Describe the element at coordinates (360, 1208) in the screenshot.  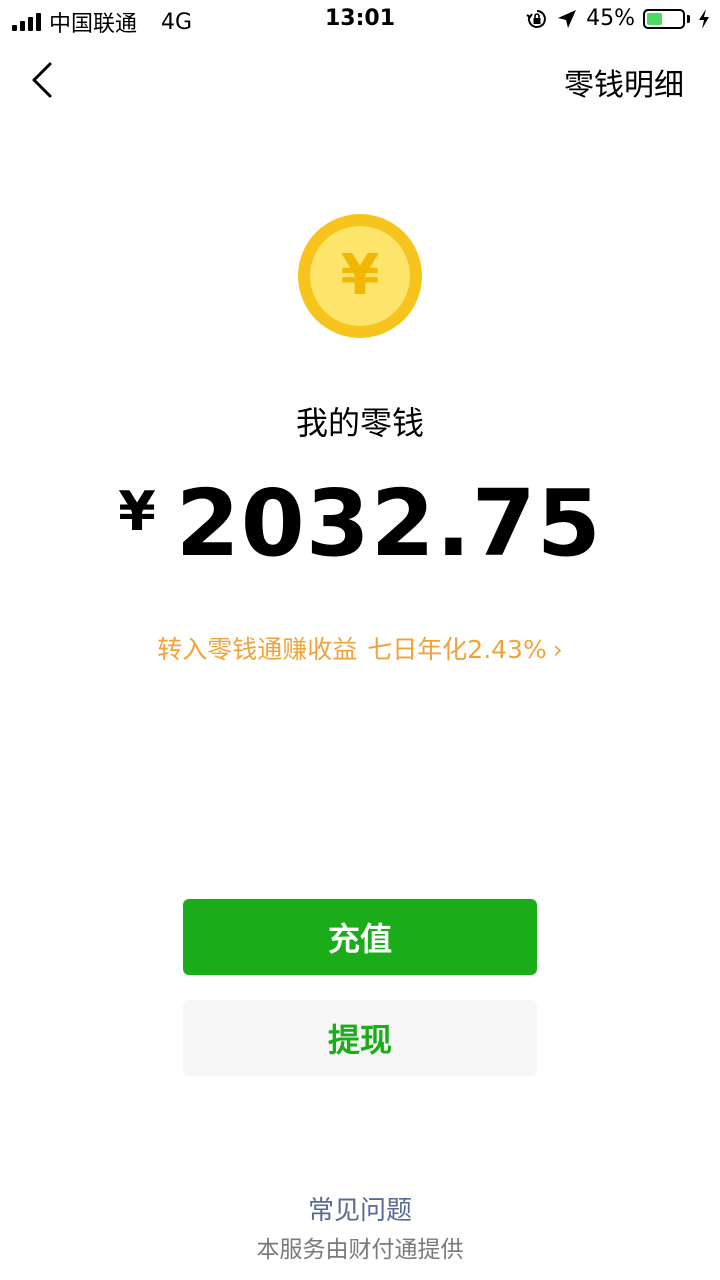
I see `faq-link: 常见问题` at that location.